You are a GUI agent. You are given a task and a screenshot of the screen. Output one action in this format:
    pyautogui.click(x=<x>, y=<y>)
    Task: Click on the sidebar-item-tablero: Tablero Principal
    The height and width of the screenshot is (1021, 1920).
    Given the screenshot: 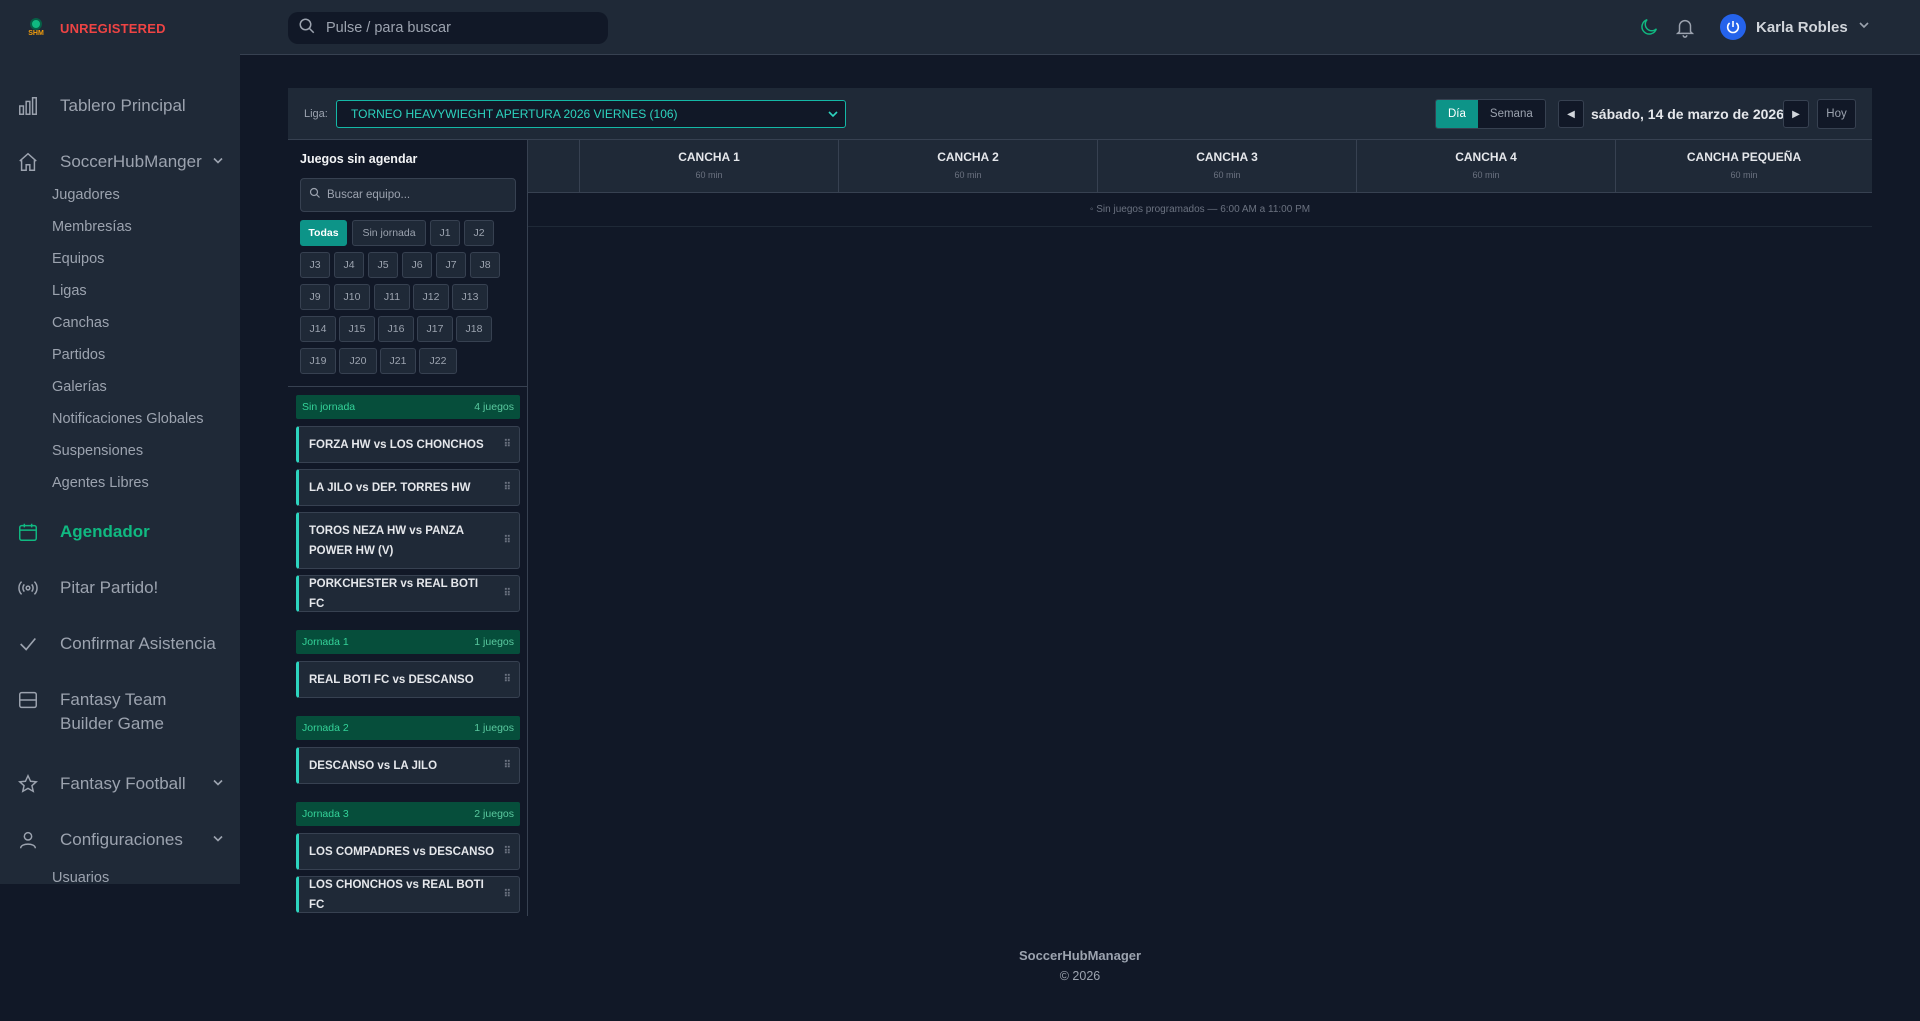 What is the action you would take?
    pyautogui.click(x=120, y=106)
    